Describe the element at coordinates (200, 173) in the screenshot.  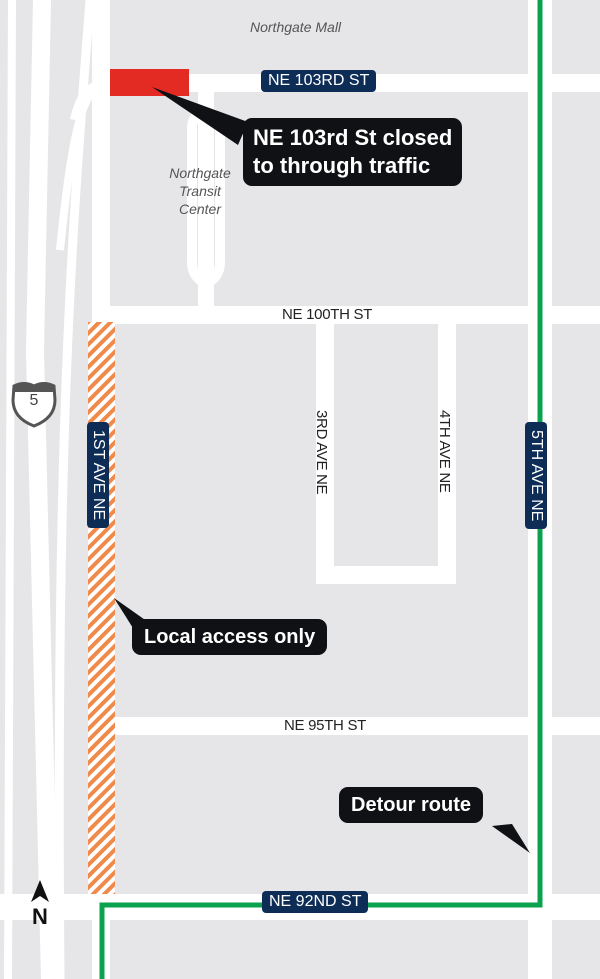
I see `place-line: Northgate` at that location.